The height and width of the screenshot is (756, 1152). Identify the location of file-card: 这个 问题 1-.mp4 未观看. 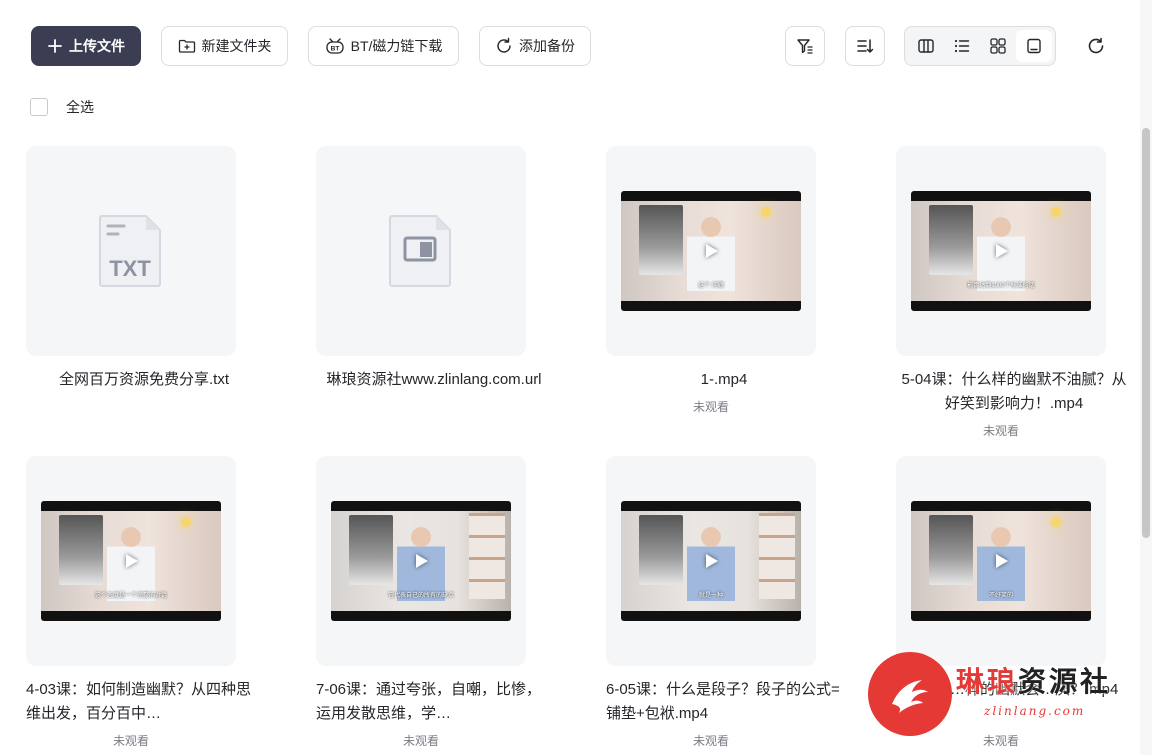
(725, 296).